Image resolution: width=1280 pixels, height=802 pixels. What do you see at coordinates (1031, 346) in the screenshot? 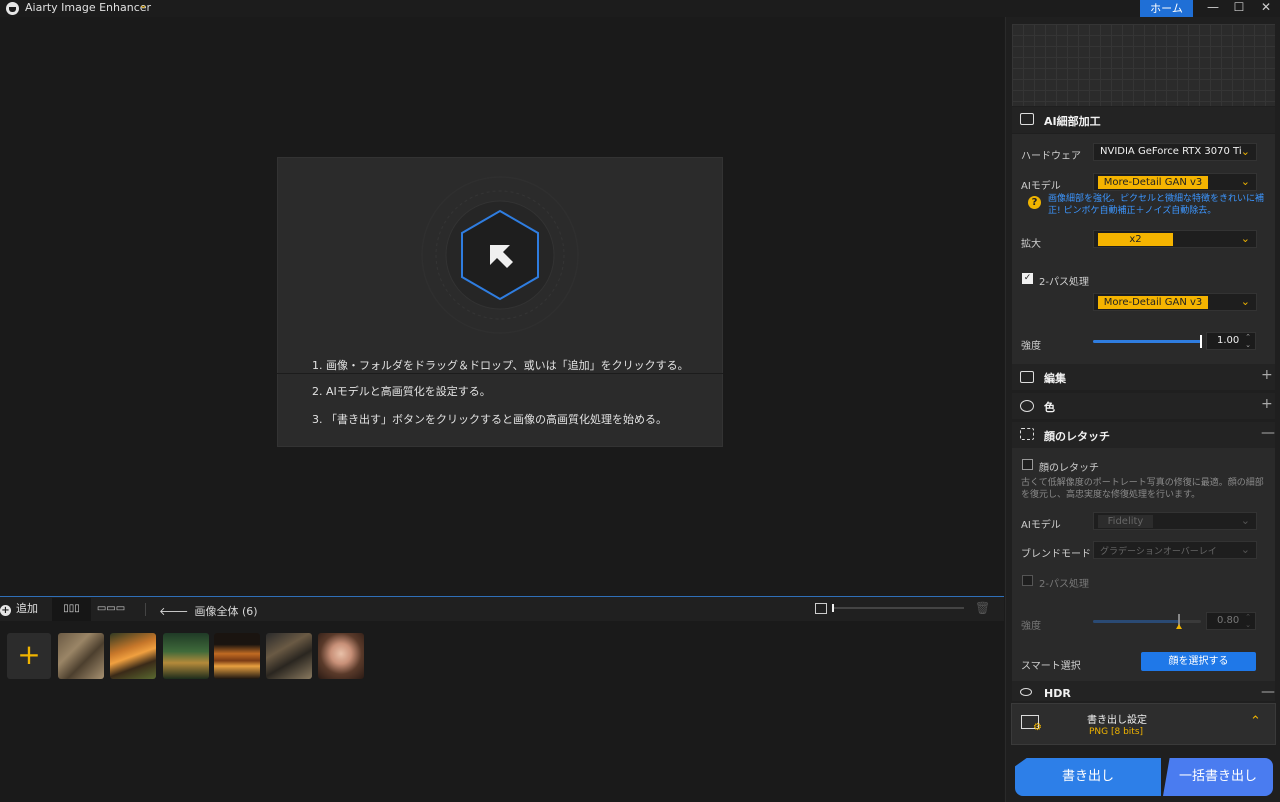
I see `strength-label: 強度` at bounding box center [1031, 346].